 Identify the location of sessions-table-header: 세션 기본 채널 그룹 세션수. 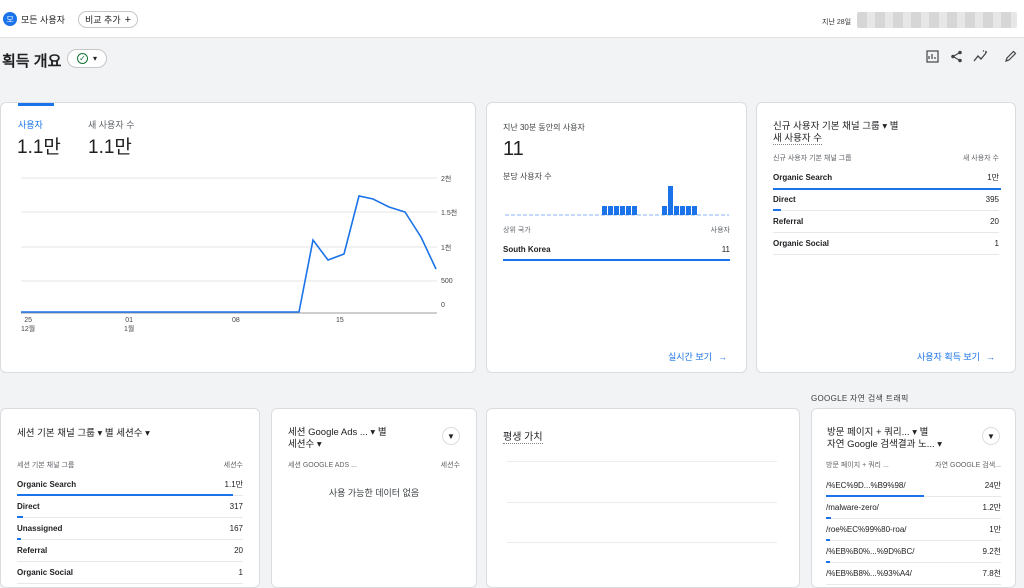
(130, 465).